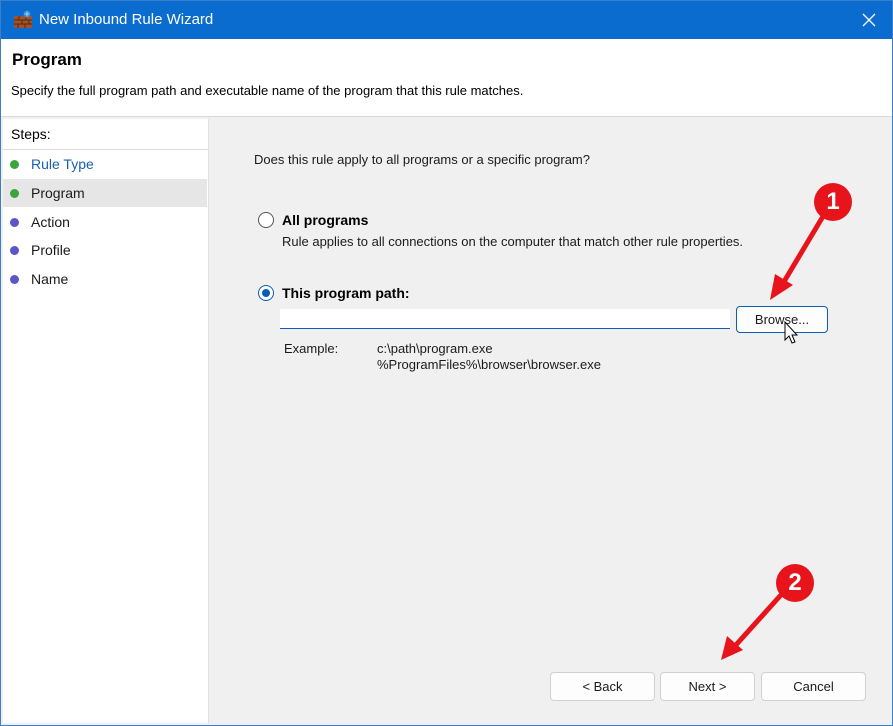 This screenshot has width=893, height=726. Describe the element at coordinates (50, 222) in the screenshot. I see `step-label: Action` at that location.